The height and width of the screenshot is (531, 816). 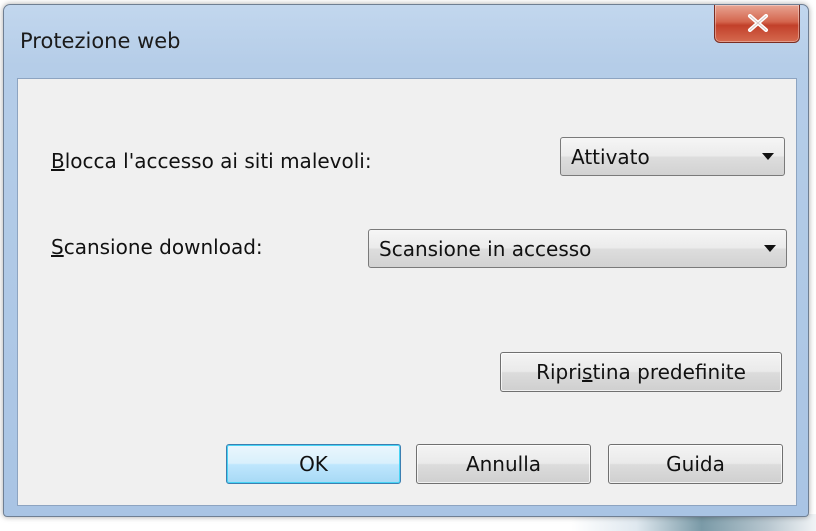 I want to click on cancel-button: Annulla, so click(x=503, y=464).